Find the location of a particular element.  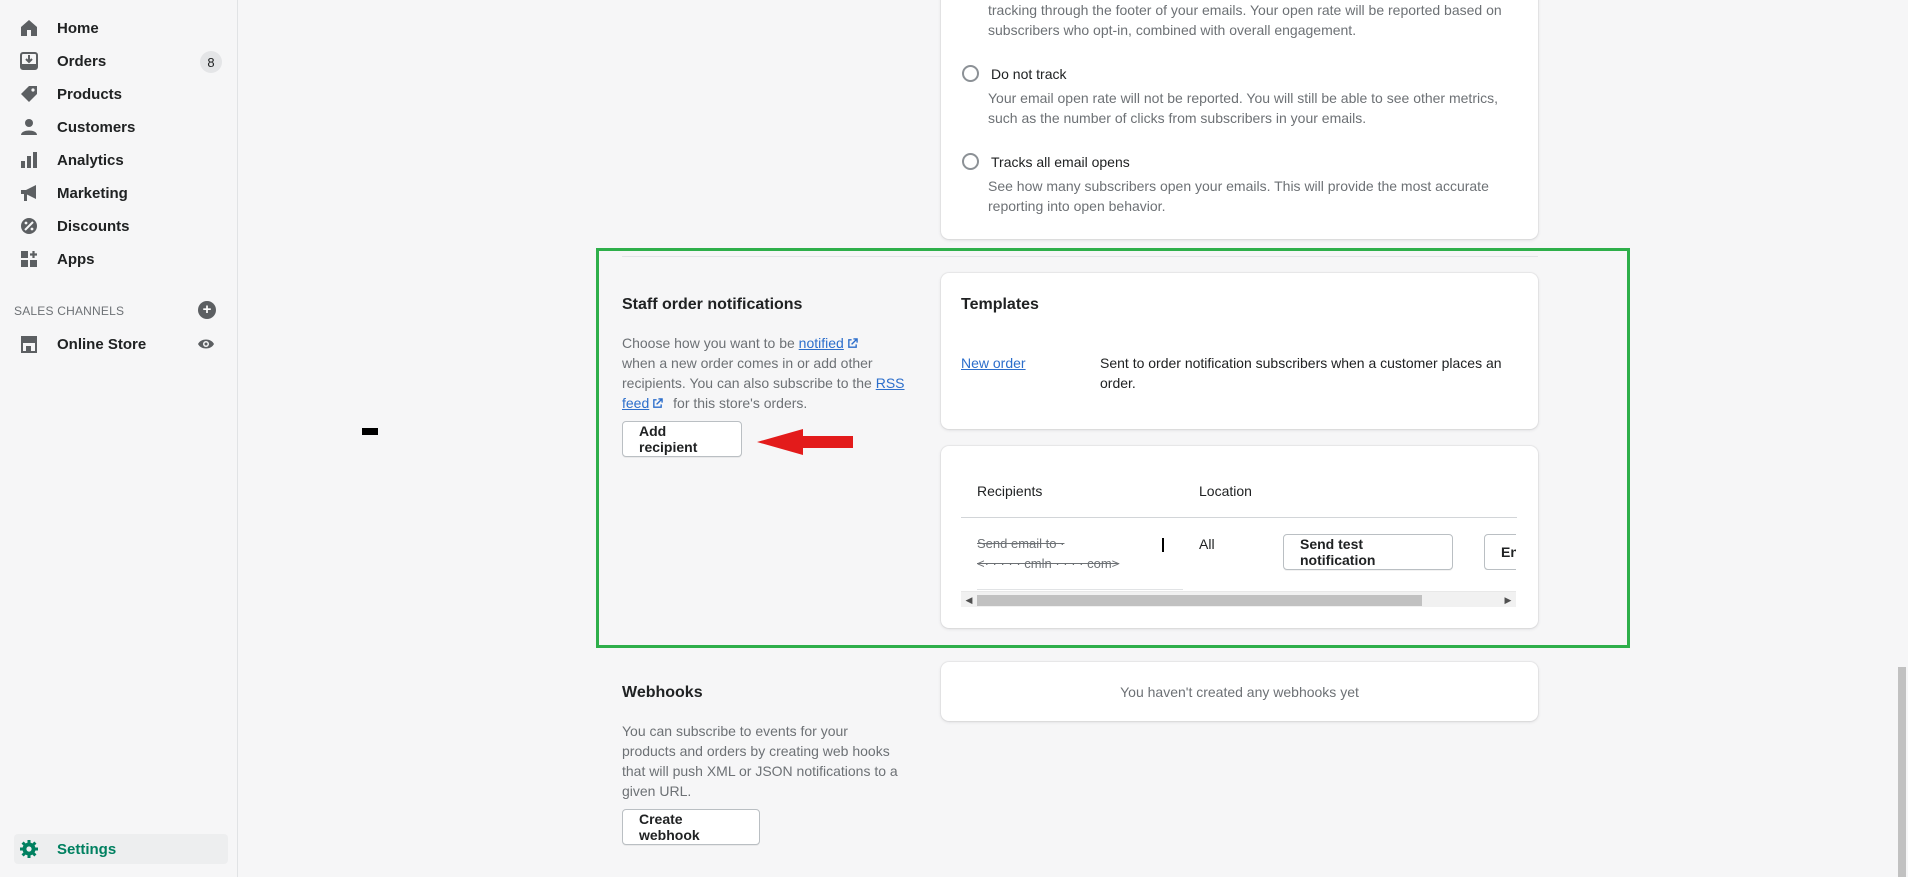

cursor-mark is located at coordinates (370, 431).